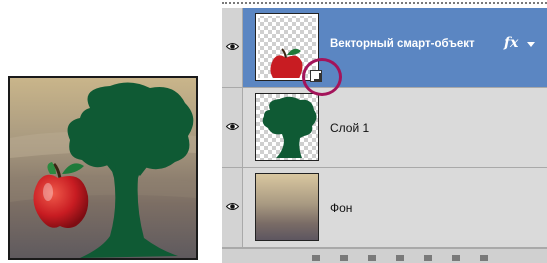 The width and height of the screenshot is (547, 263). What do you see at coordinates (372, 258) in the screenshot?
I see `add-mask-icon` at bounding box center [372, 258].